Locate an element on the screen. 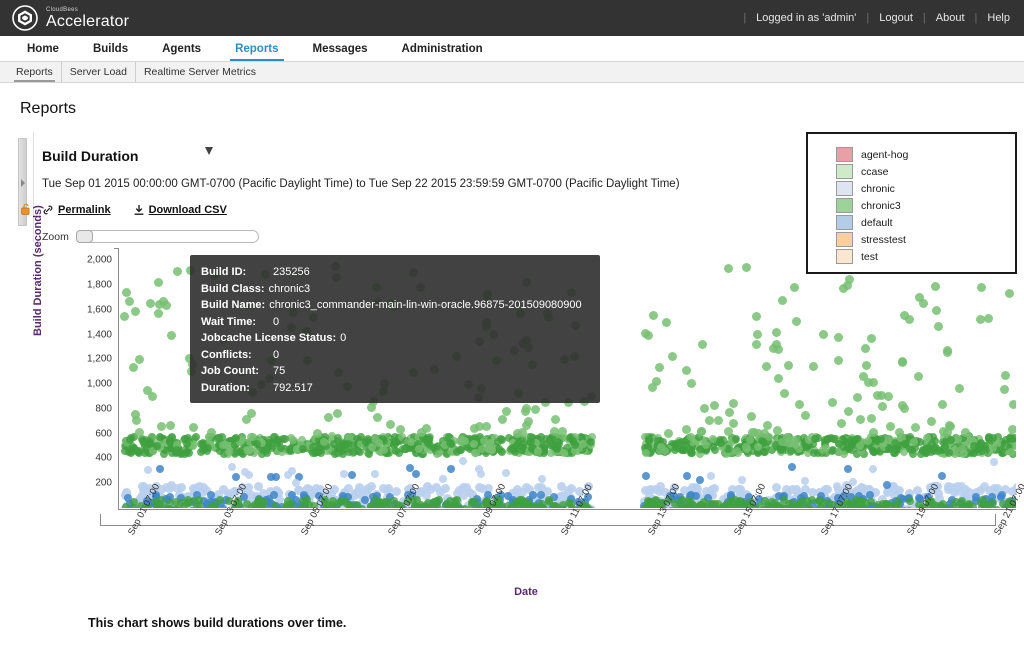 The height and width of the screenshot is (651, 1024). zoom-slider-handle is located at coordinates (84, 236).